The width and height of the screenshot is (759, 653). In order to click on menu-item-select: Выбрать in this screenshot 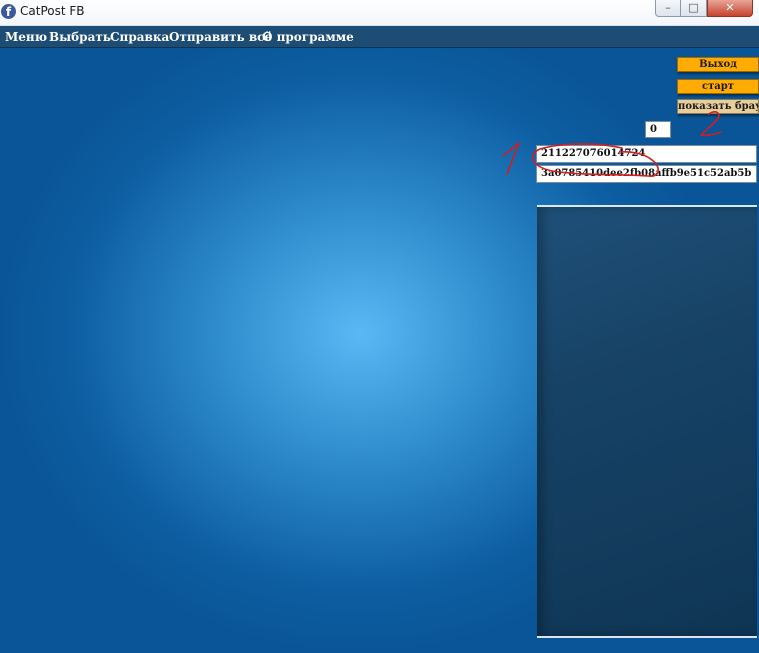, I will do `click(80, 37)`.